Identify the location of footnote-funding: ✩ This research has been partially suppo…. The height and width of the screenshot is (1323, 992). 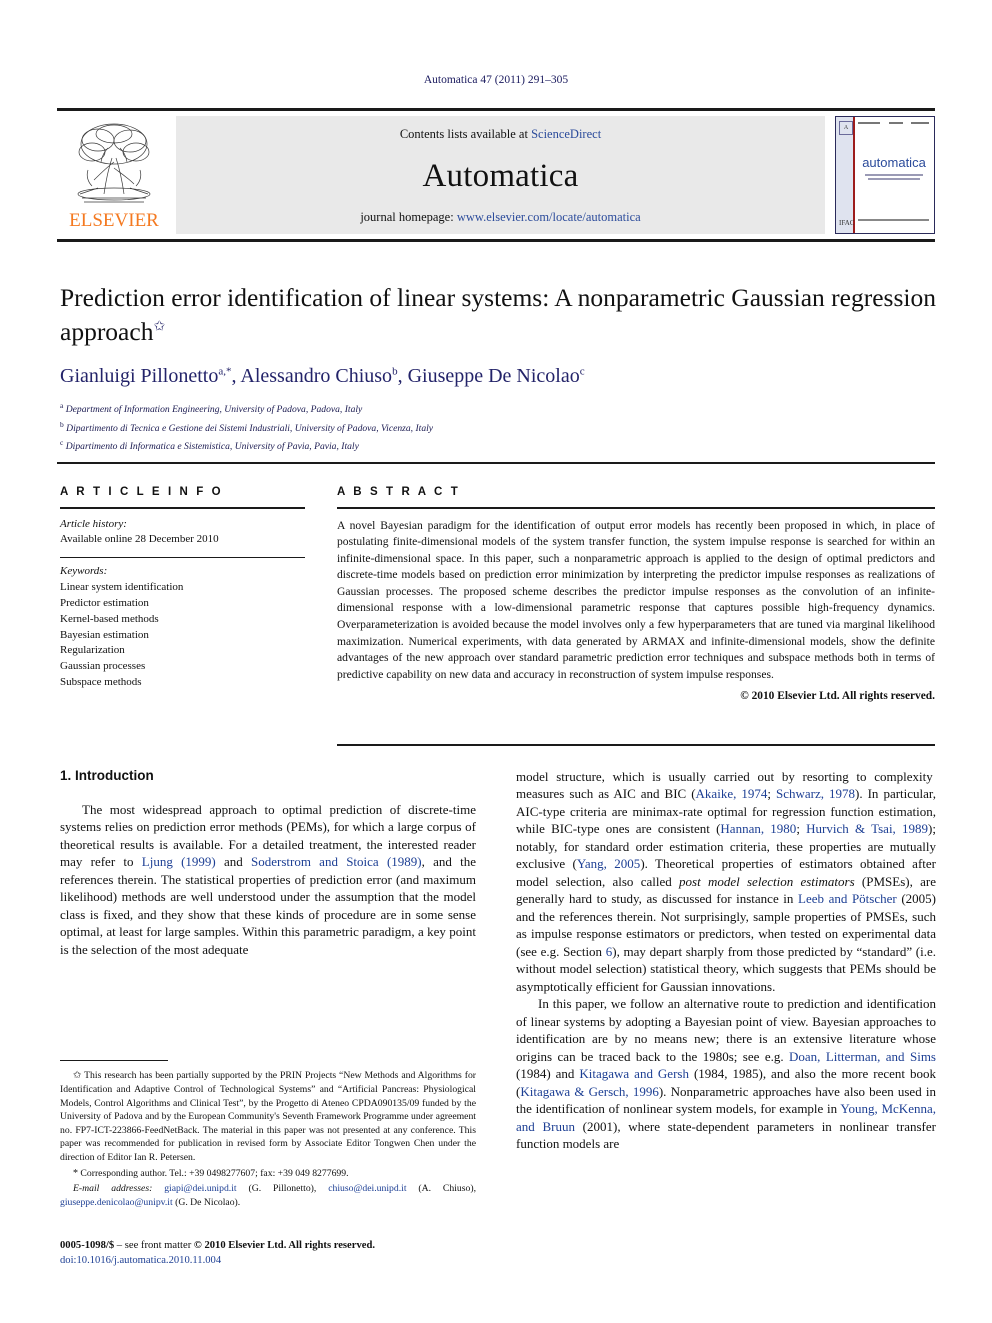
(268, 1116).